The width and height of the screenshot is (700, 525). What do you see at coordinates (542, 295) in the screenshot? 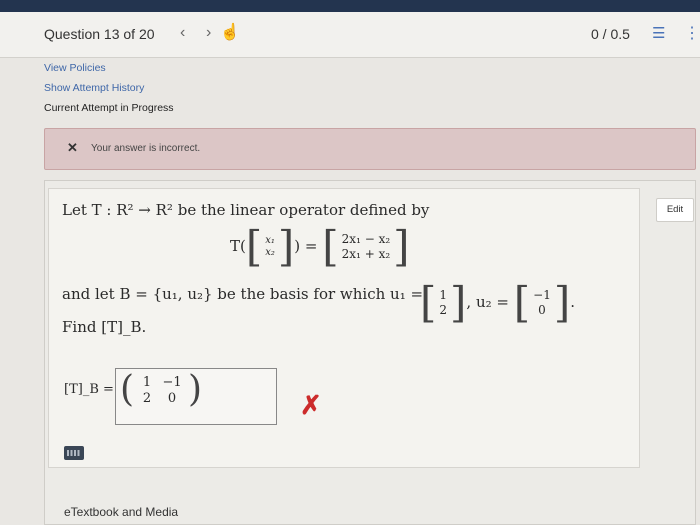
I see `u2-top: −1` at bounding box center [542, 295].